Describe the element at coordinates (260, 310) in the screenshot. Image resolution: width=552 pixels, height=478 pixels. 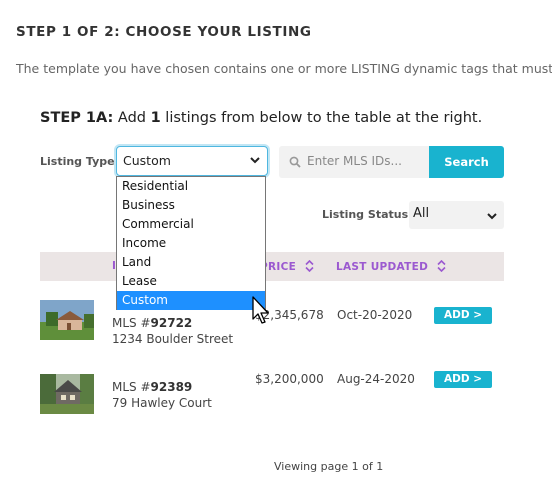
I see `mouse-cursor-icon` at that location.